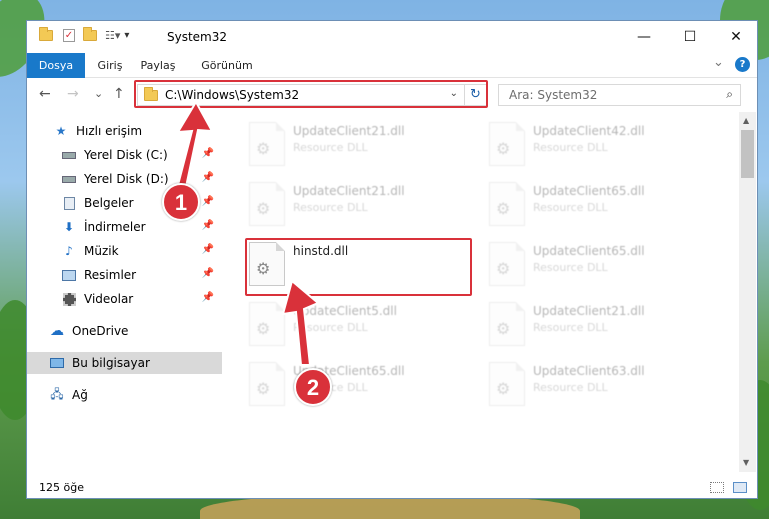 This screenshot has width=769, height=519. I want to click on sidebar-item-label: Bu bilgisayar, so click(111, 363).